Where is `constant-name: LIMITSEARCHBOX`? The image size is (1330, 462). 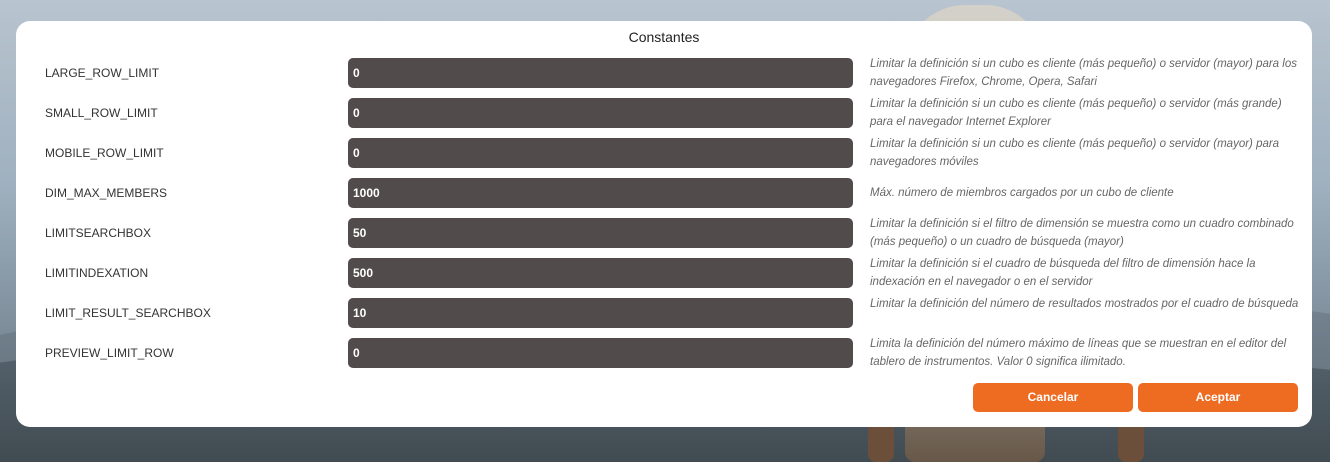 constant-name: LIMITSEARCHBOX is located at coordinates (98, 233).